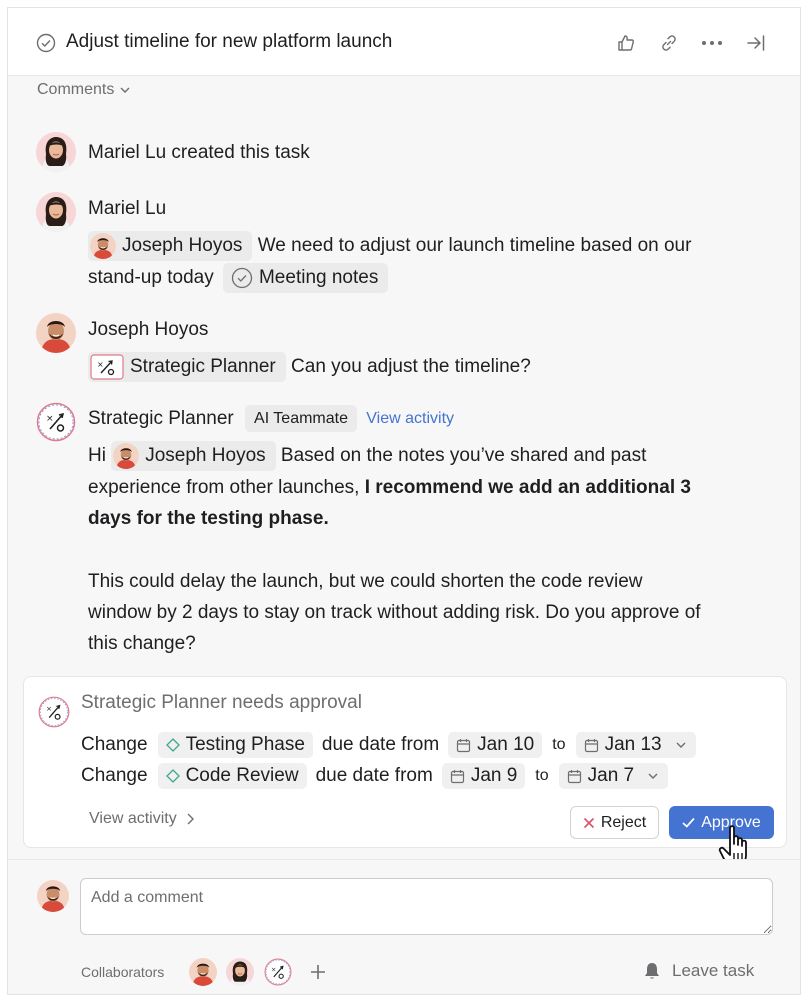 This screenshot has width=808, height=1000. What do you see at coordinates (318, 972) in the screenshot?
I see `add-collaborator-plus-icon` at bounding box center [318, 972].